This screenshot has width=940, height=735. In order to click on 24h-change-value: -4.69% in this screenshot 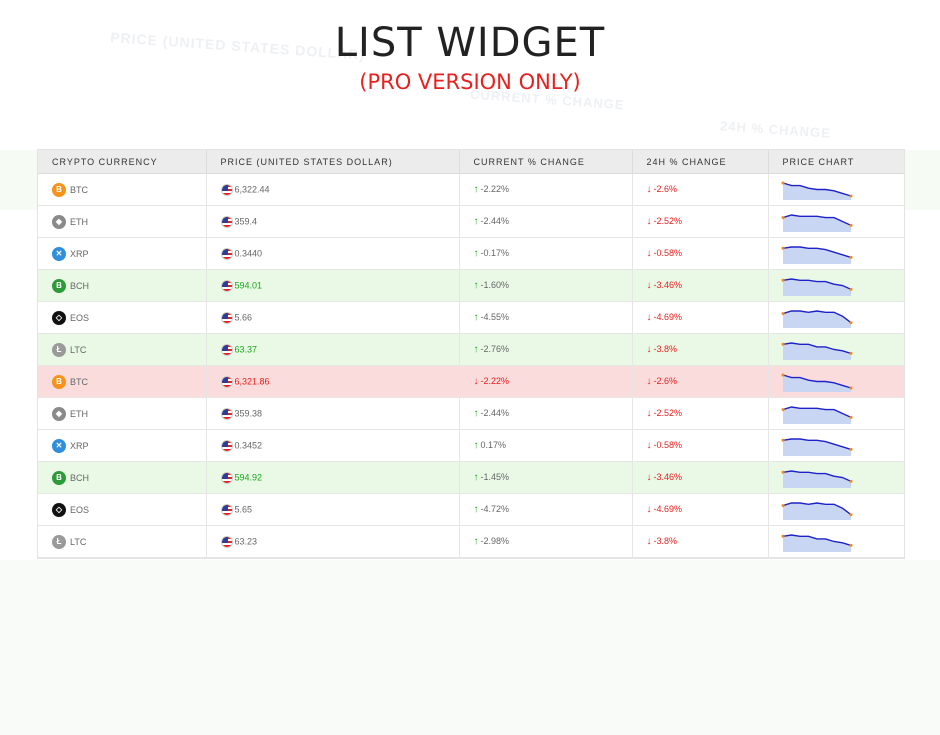, I will do `click(668, 509)`.